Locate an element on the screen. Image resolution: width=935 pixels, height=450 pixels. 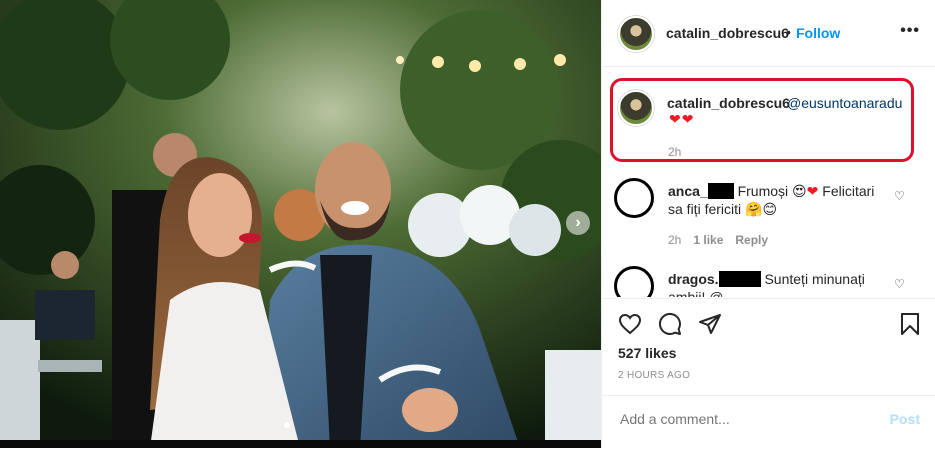
comment-heart-emoji: ❤ is located at coordinates (812, 191).